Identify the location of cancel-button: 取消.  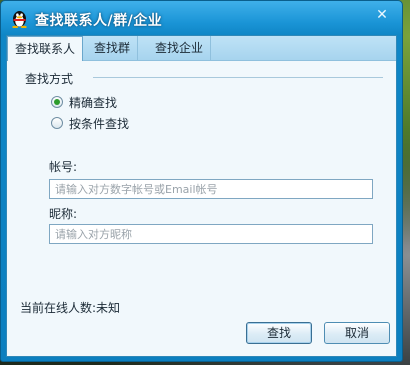
(357, 333).